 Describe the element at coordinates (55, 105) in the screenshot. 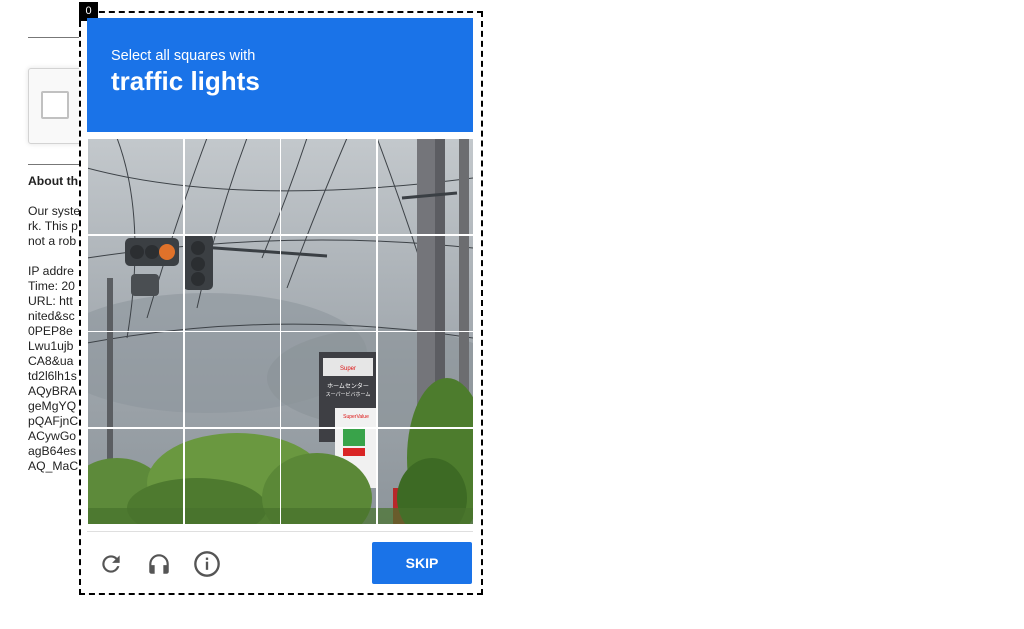

I see `robot-checkbox` at that location.